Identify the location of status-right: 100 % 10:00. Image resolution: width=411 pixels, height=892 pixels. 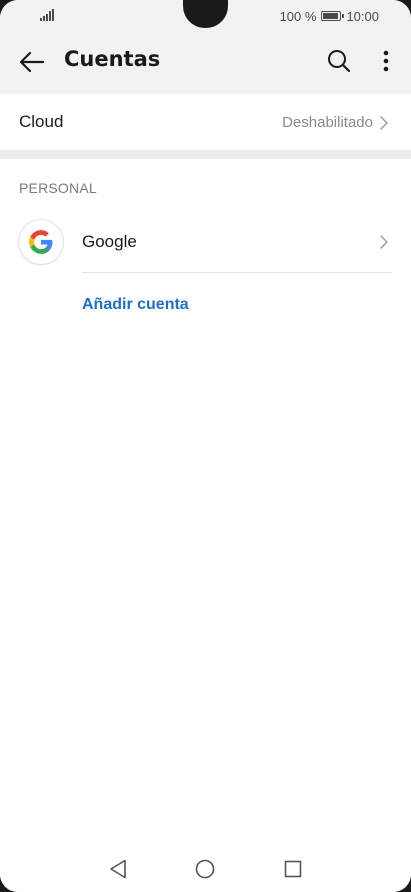
(329, 16).